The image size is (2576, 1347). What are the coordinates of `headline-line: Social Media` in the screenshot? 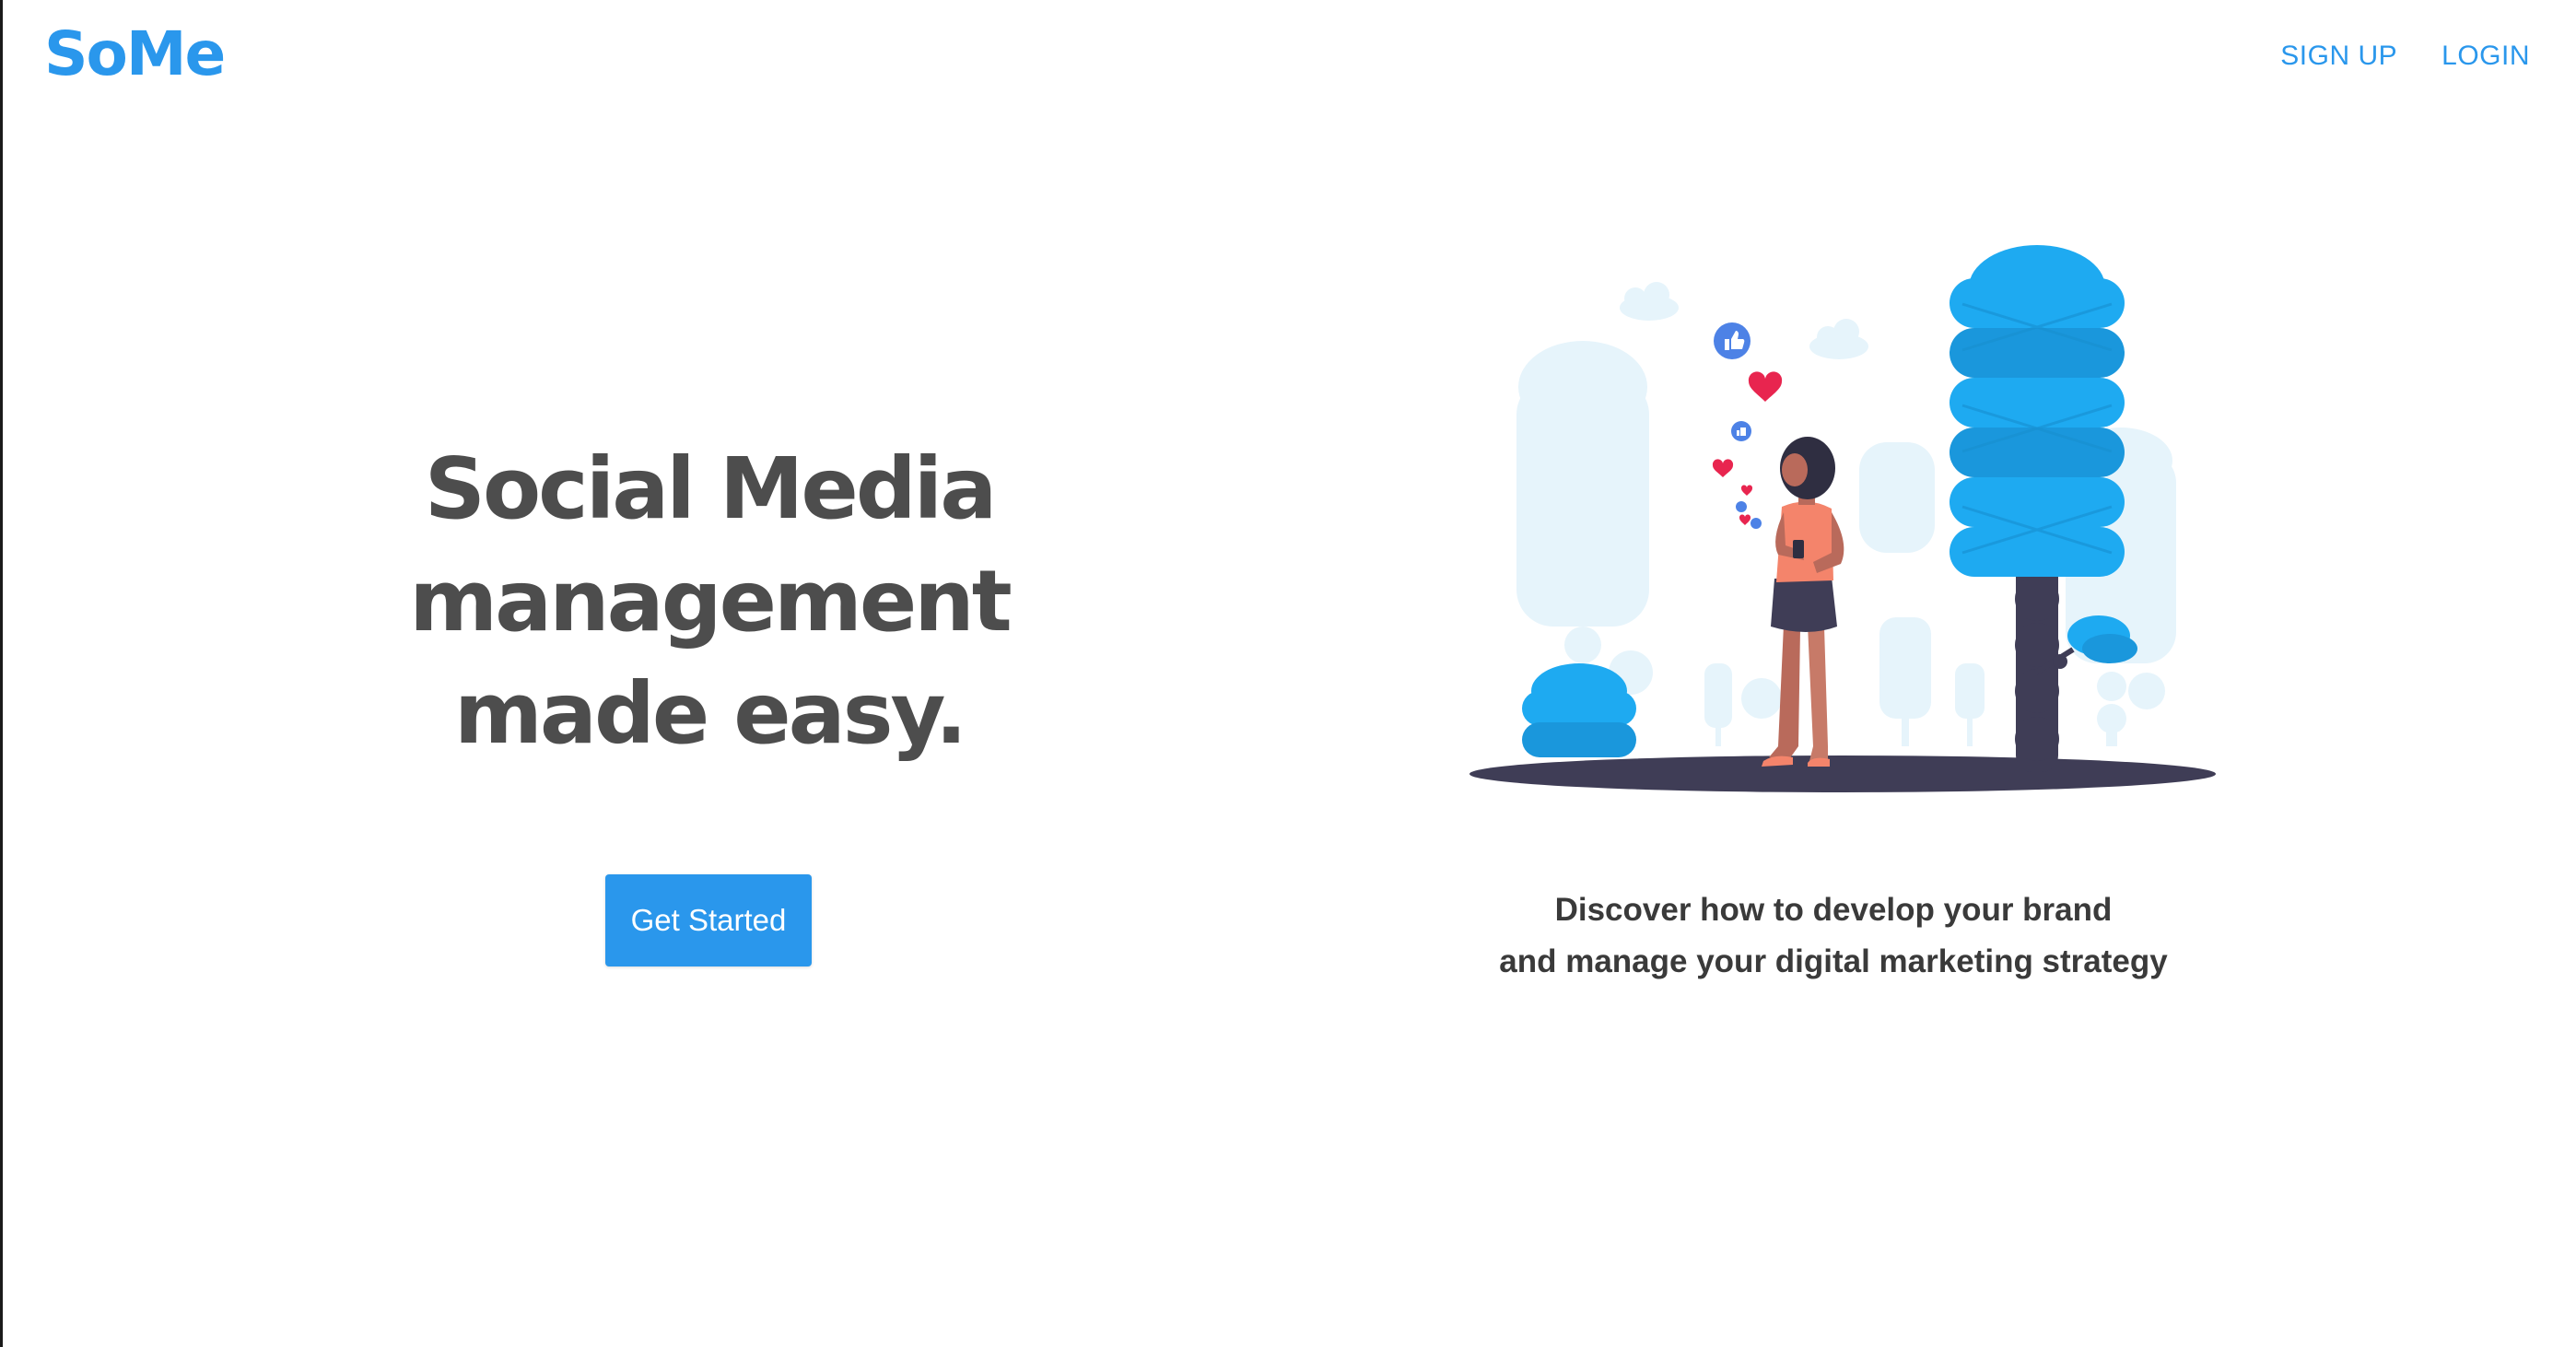 It's located at (711, 488).